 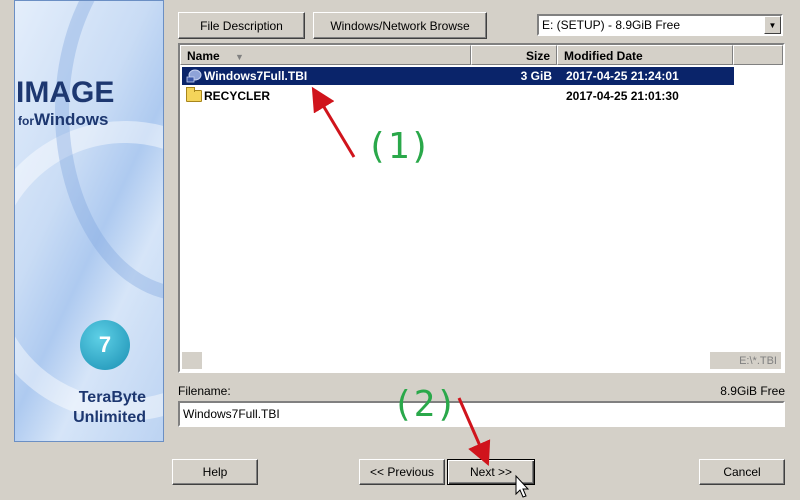 I want to click on mouse-cursor-icon, so click(x=522, y=486).